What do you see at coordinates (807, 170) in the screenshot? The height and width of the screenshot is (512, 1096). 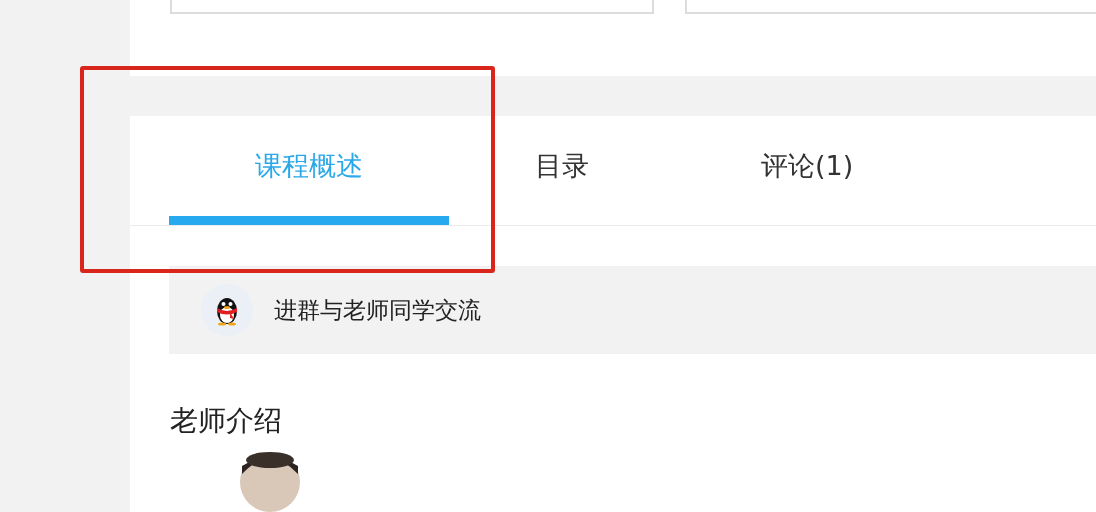 I see `tab: 评论(1)` at bounding box center [807, 170].